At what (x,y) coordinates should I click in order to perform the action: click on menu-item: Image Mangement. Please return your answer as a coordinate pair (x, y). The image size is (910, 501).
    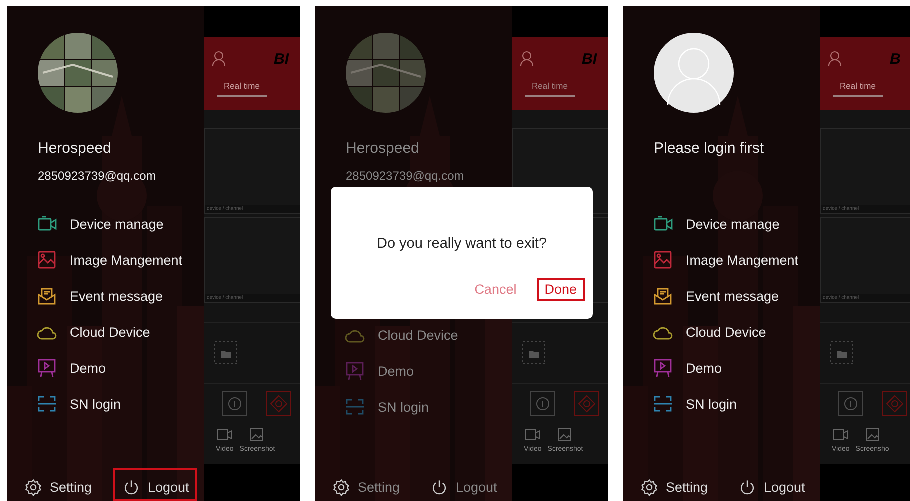
    Looking at the image, I should click on (718, 260).